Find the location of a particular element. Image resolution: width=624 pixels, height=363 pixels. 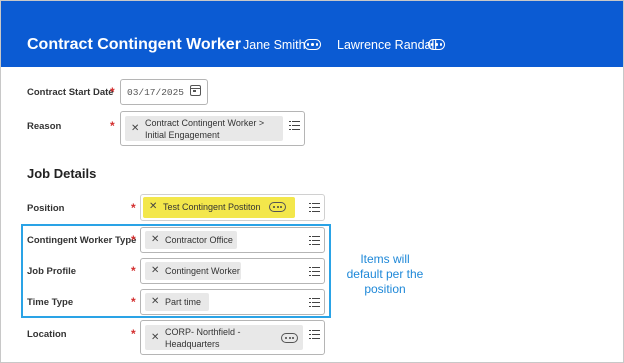

reason-value-line2: Initial Engagement is located at coordinates (182, 135).